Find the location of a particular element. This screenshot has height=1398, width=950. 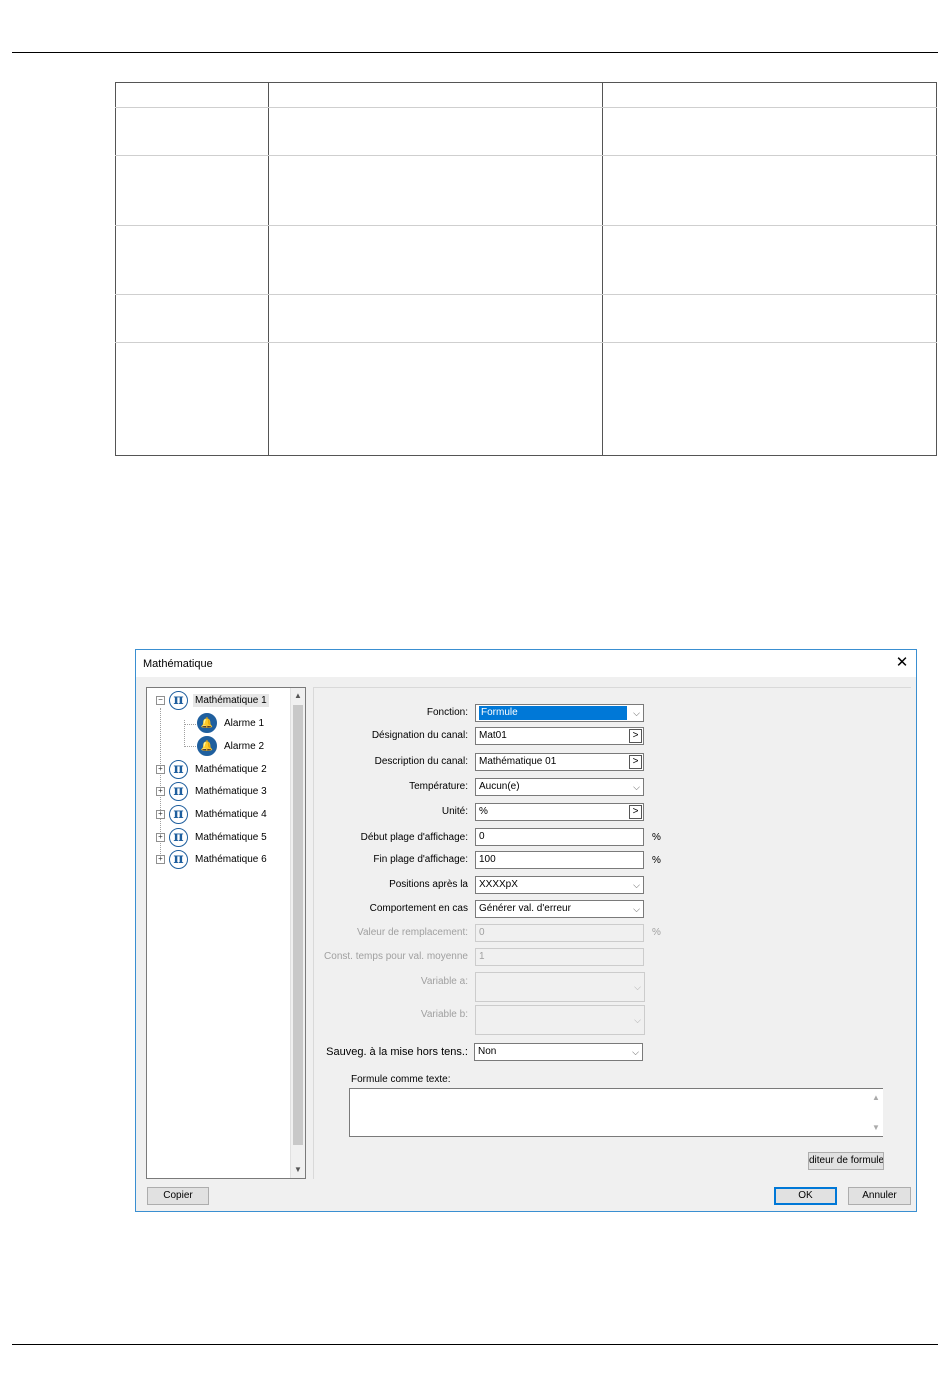

variable-b-select: ⌵ is located at coordinates (560, 1020).